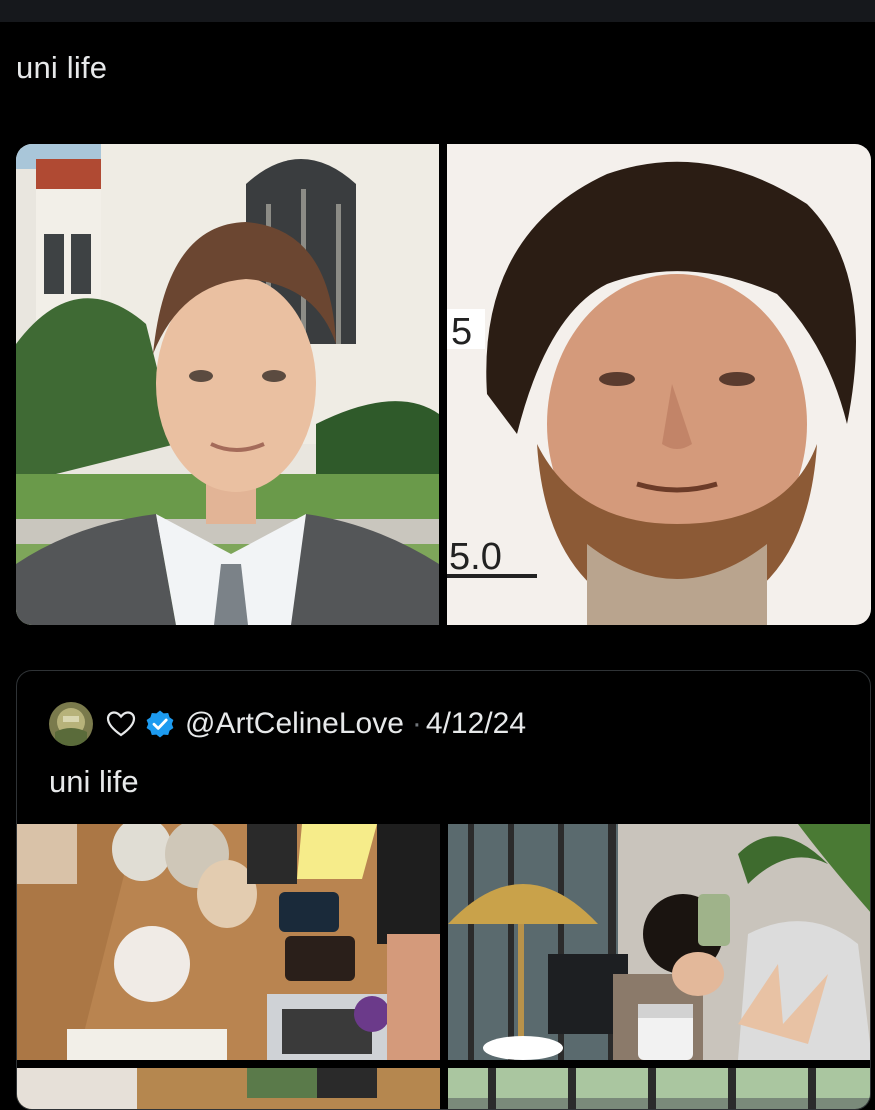 The width and height of the screenshot is (875, 1110). I want to click on avatar, so click(71, 724).